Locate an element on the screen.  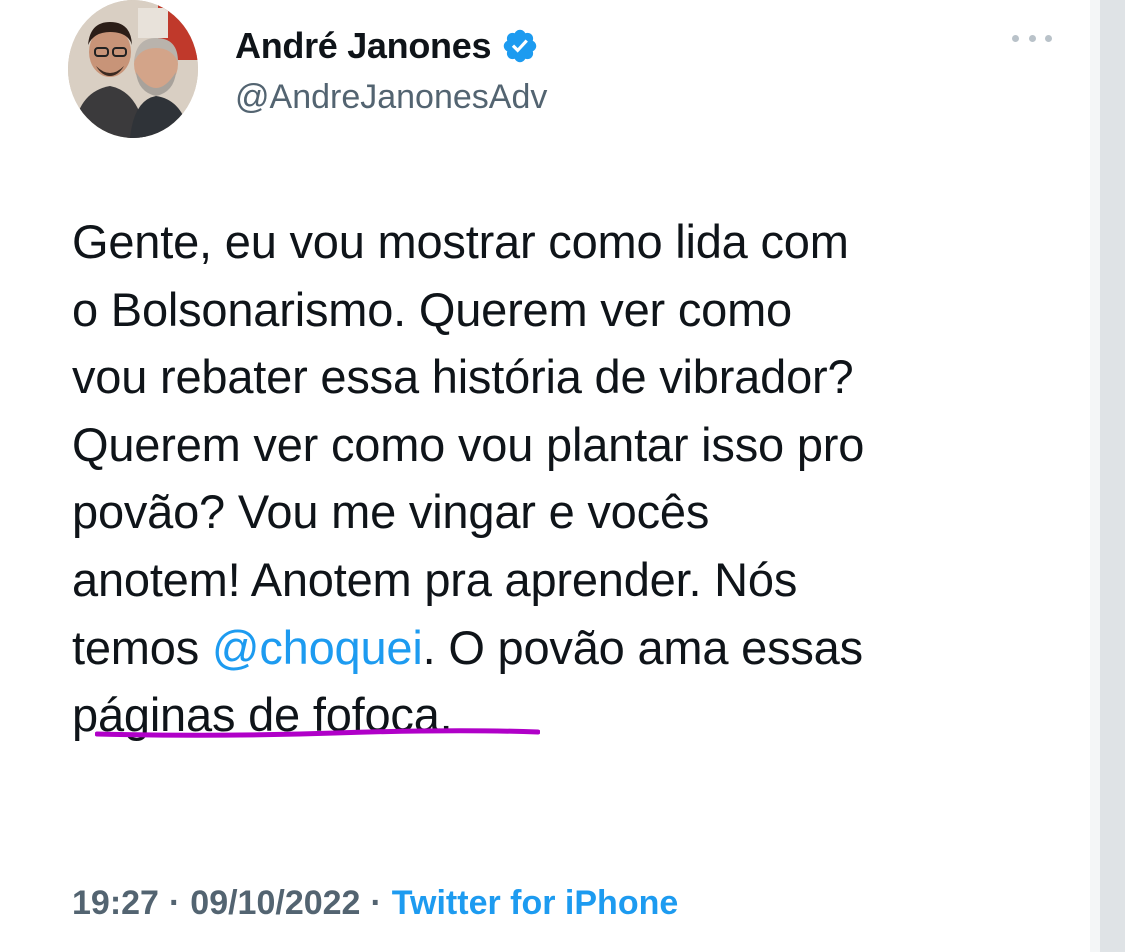
tweet-line-with-mention: temos @choquei. O povão ama essas is located at coordinates (572, 648).